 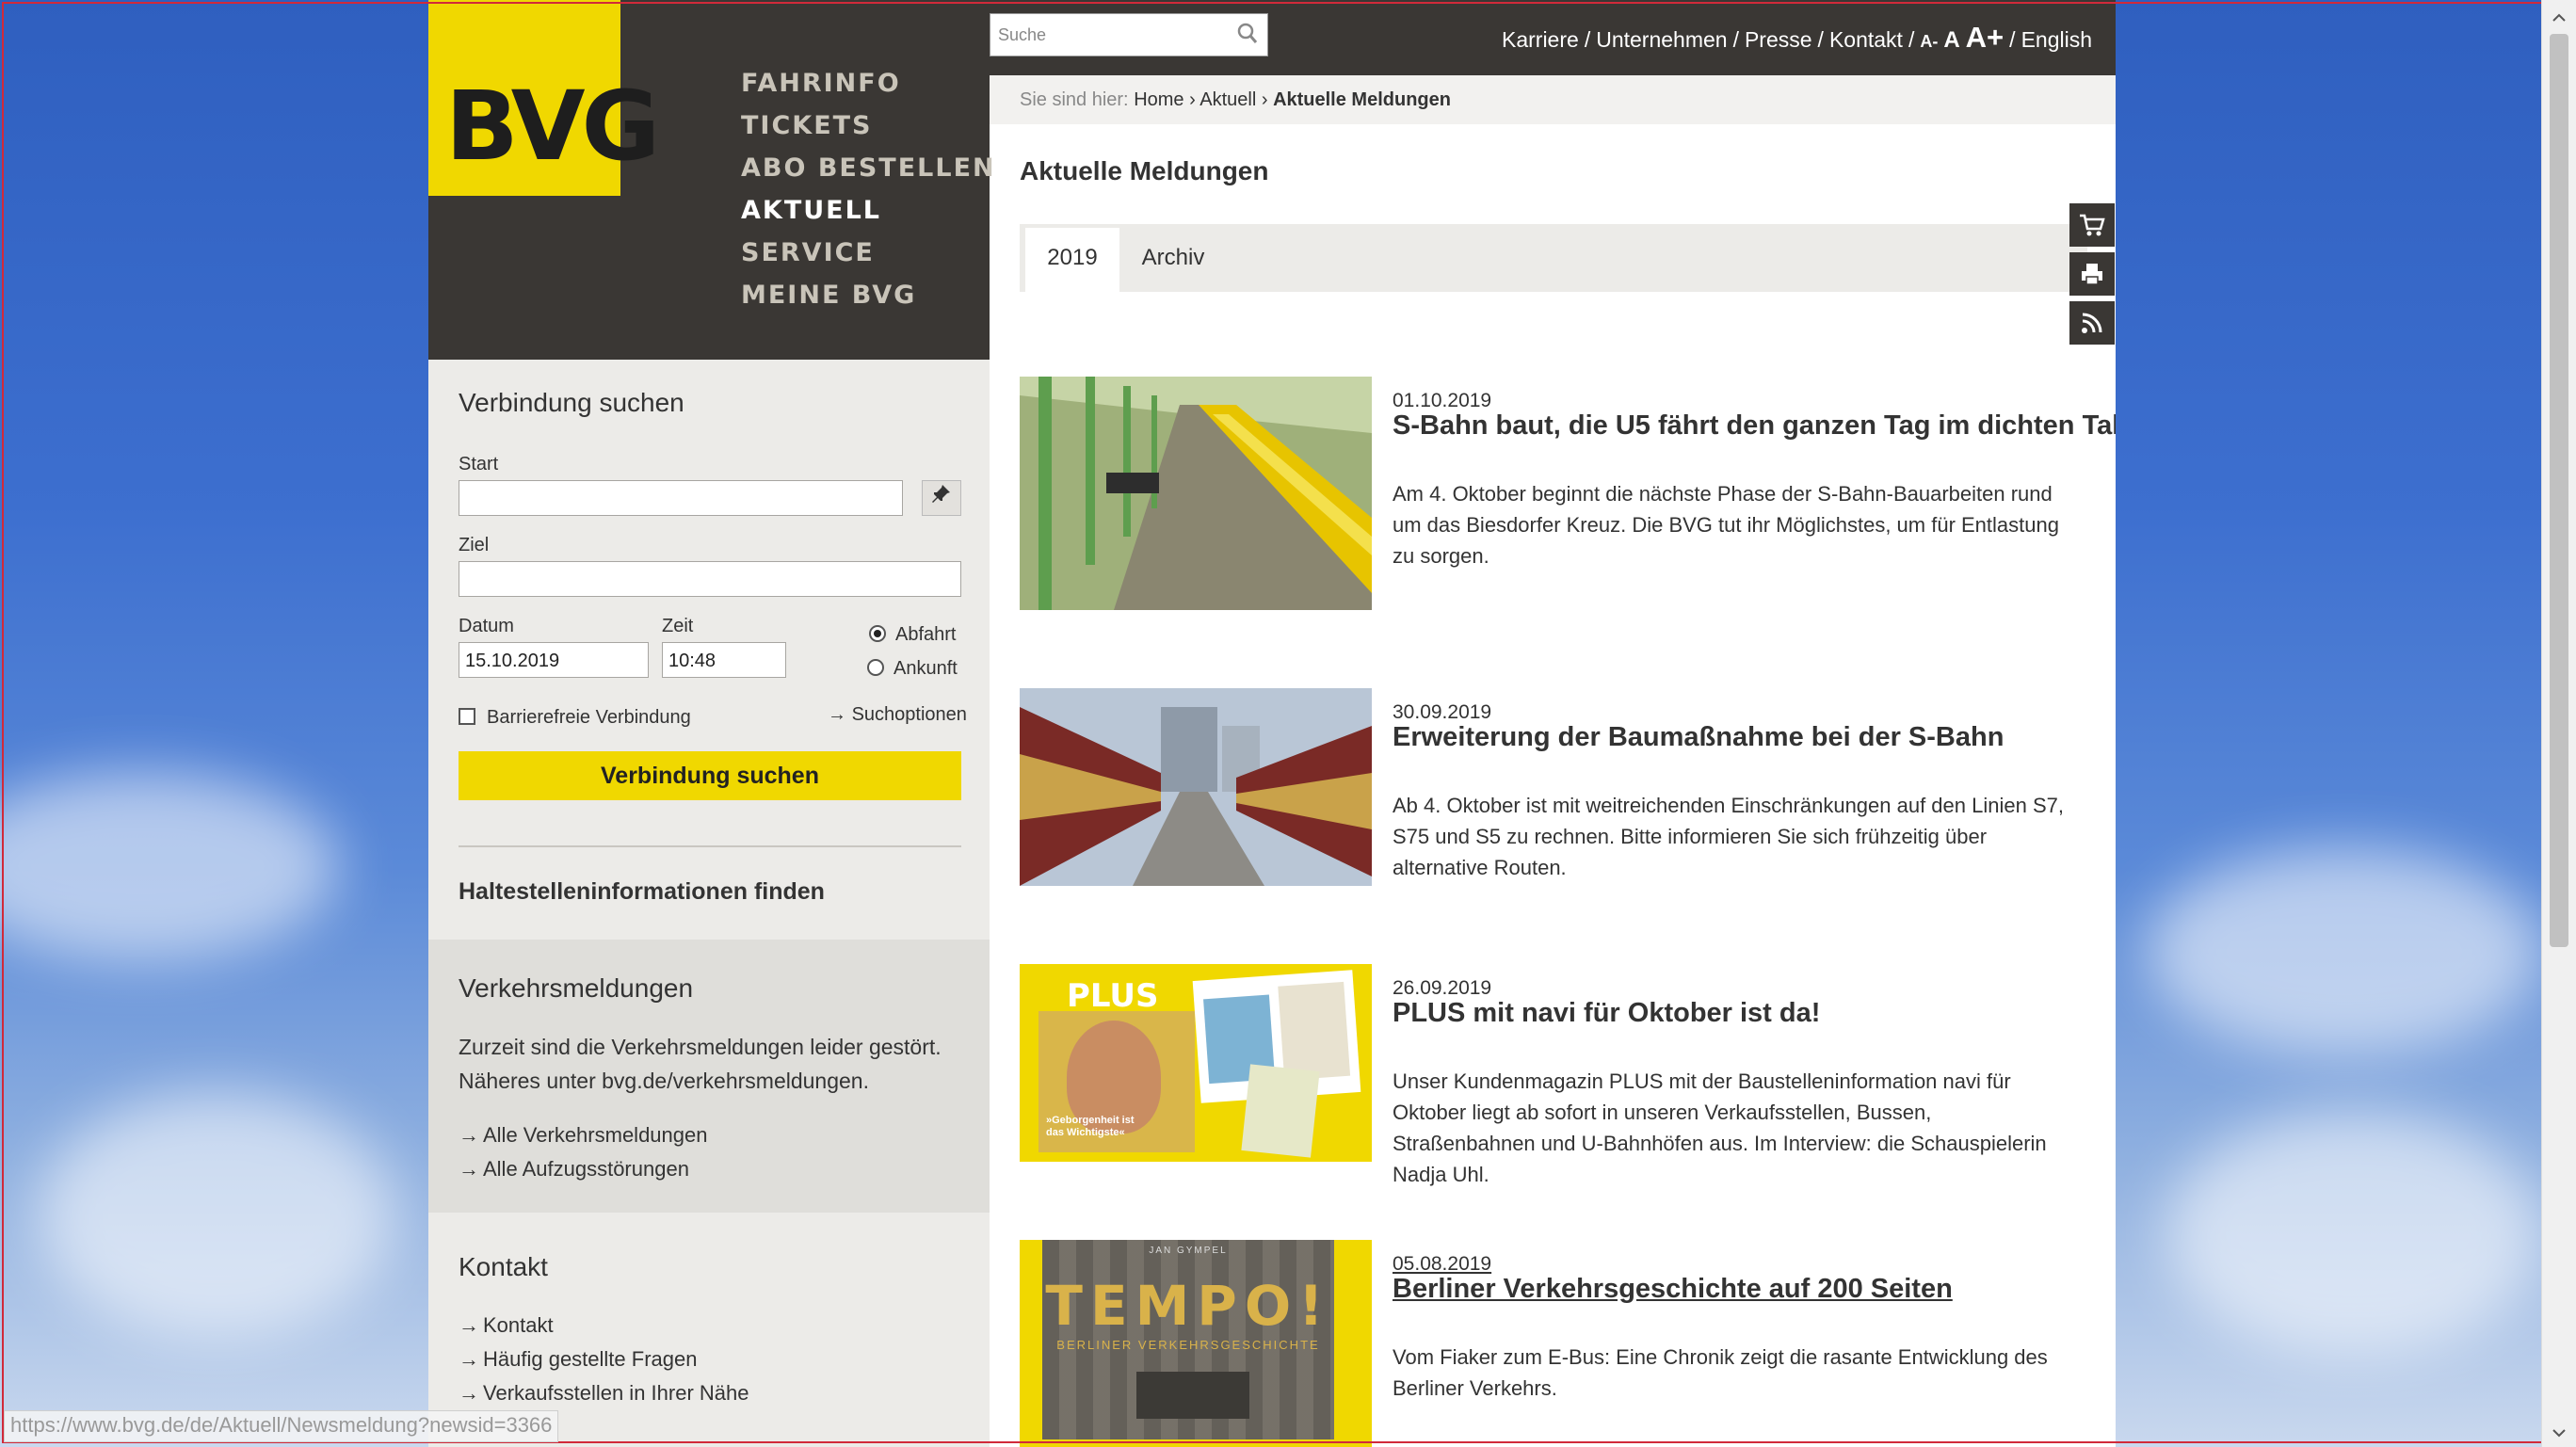 What do you see at coordinates (552, 127) in the screenshot?
I see `logo-text: BVG` at bounding box center [552, 127].